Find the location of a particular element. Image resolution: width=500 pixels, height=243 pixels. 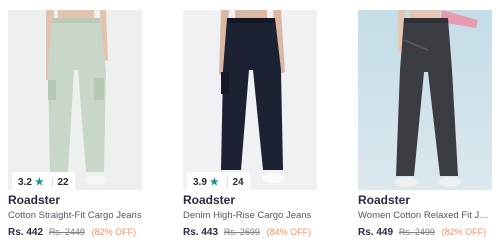

price-row: Rs. 442 Rs. 2449 (82% OFF) is located at coordinates (78, 232).